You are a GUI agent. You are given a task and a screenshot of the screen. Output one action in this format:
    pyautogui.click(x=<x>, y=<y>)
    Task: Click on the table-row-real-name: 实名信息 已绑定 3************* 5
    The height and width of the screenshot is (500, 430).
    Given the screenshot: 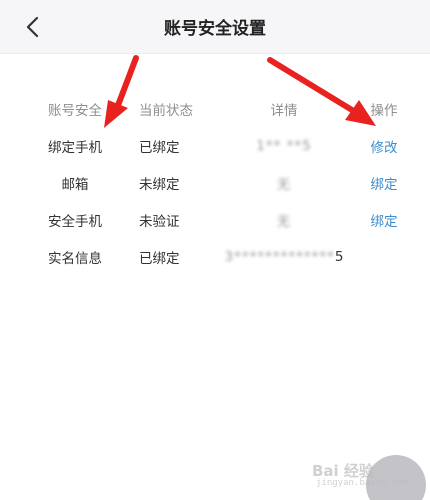 What is the action you would take?
    pyautogui.click(x=215, y=256)
    